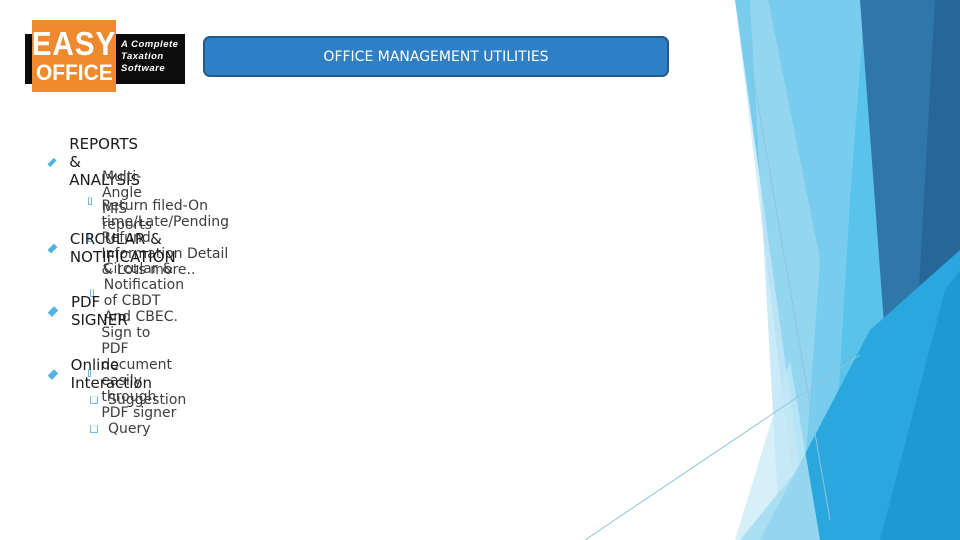  What do you see at coordinates (99, 311) in the screenshot?
I see `section-heading: PDF SIGNER` at bounding box center [99, 311].